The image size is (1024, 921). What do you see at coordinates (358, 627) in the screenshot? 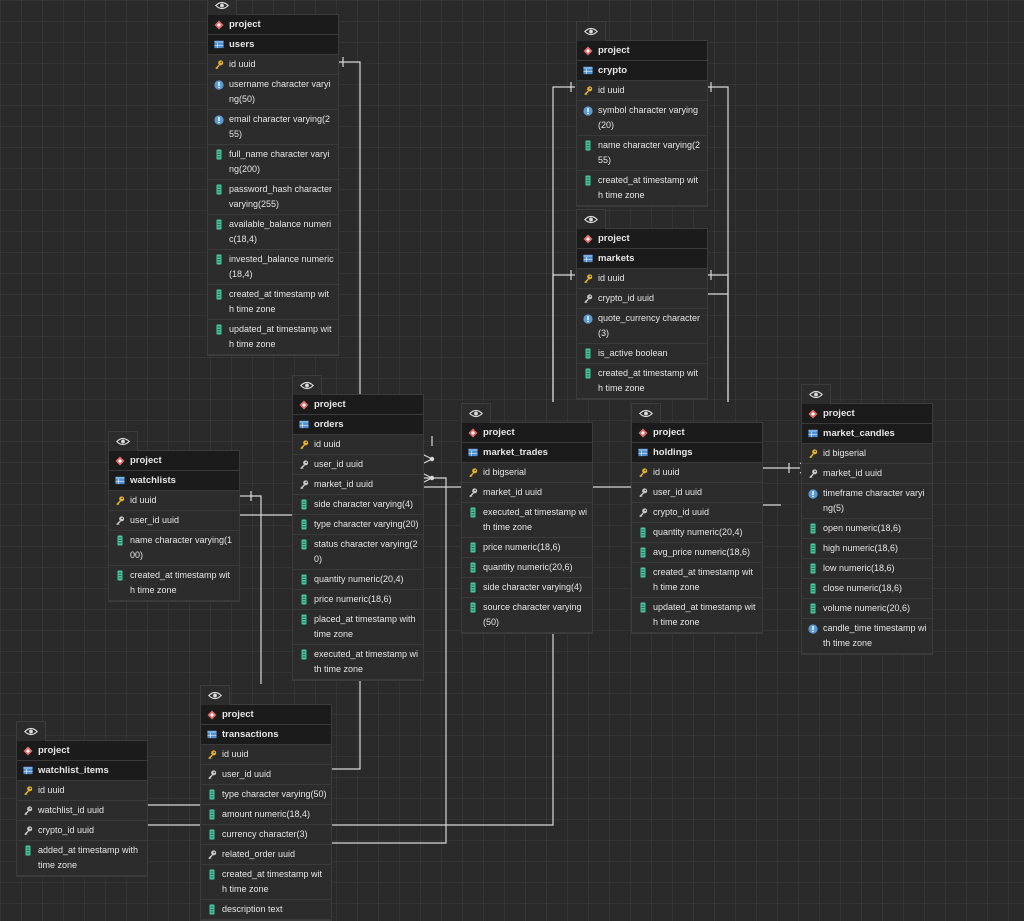
I see `column-row: placed_at timestamp with time zone` at bounding box center [358, 627].